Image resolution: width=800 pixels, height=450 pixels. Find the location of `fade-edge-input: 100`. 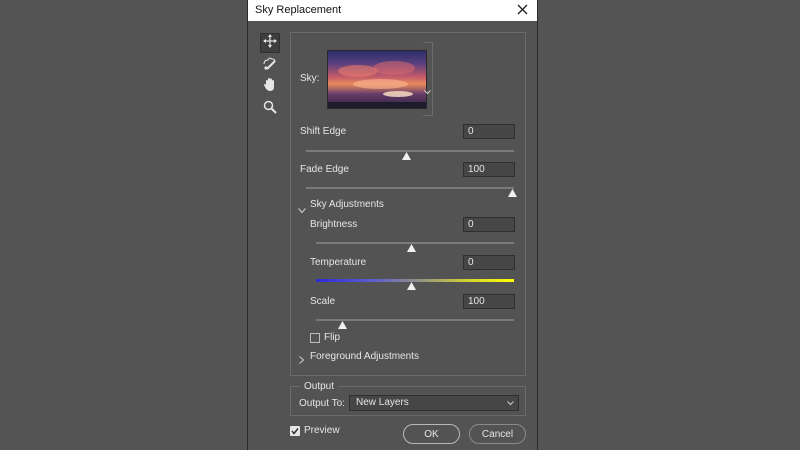

fade-edge-input: 100 is located at coordinates (489, 169).